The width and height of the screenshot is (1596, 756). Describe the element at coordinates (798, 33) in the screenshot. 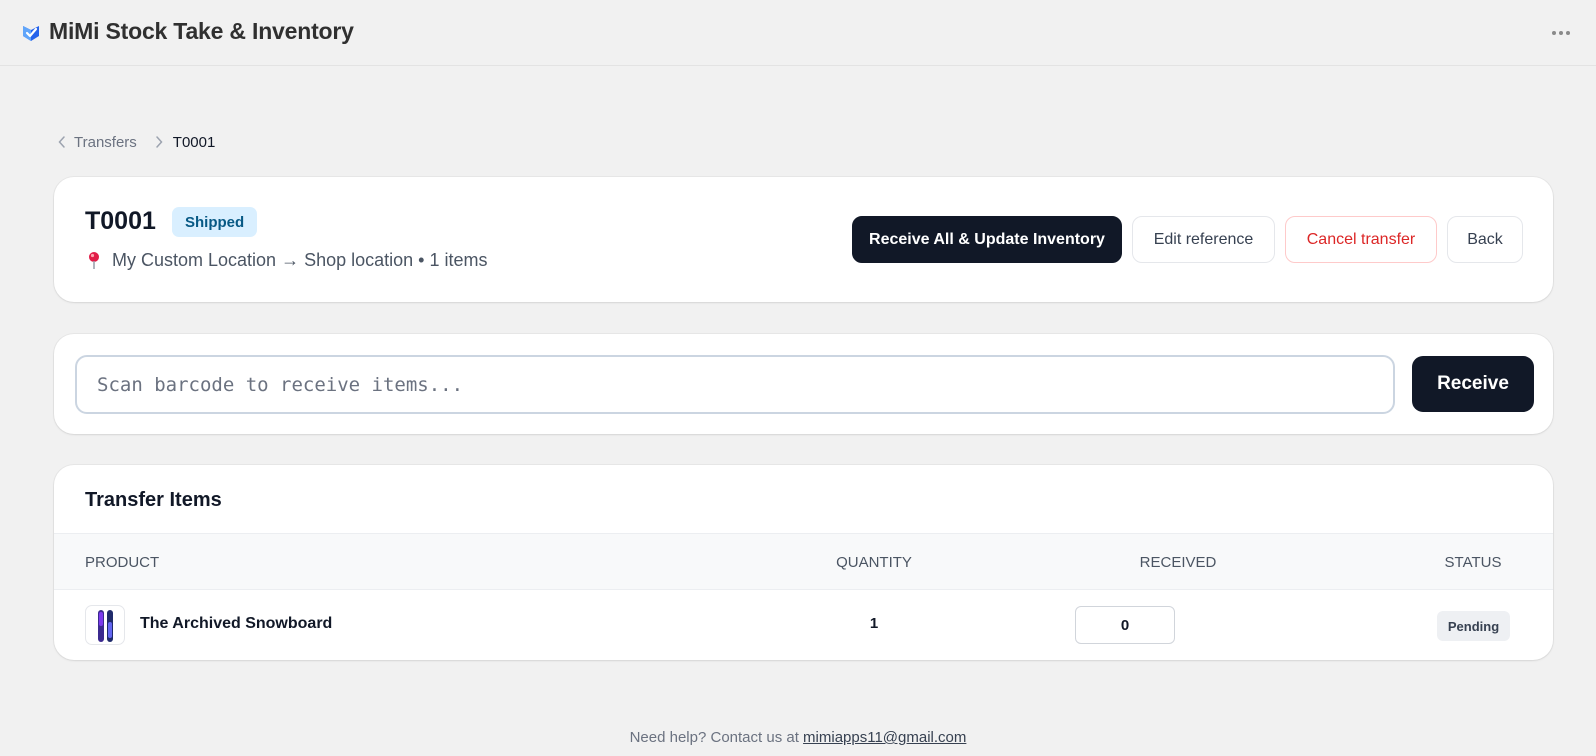

I see `app-header: MiMi Stock Take & Inventory` at that location.